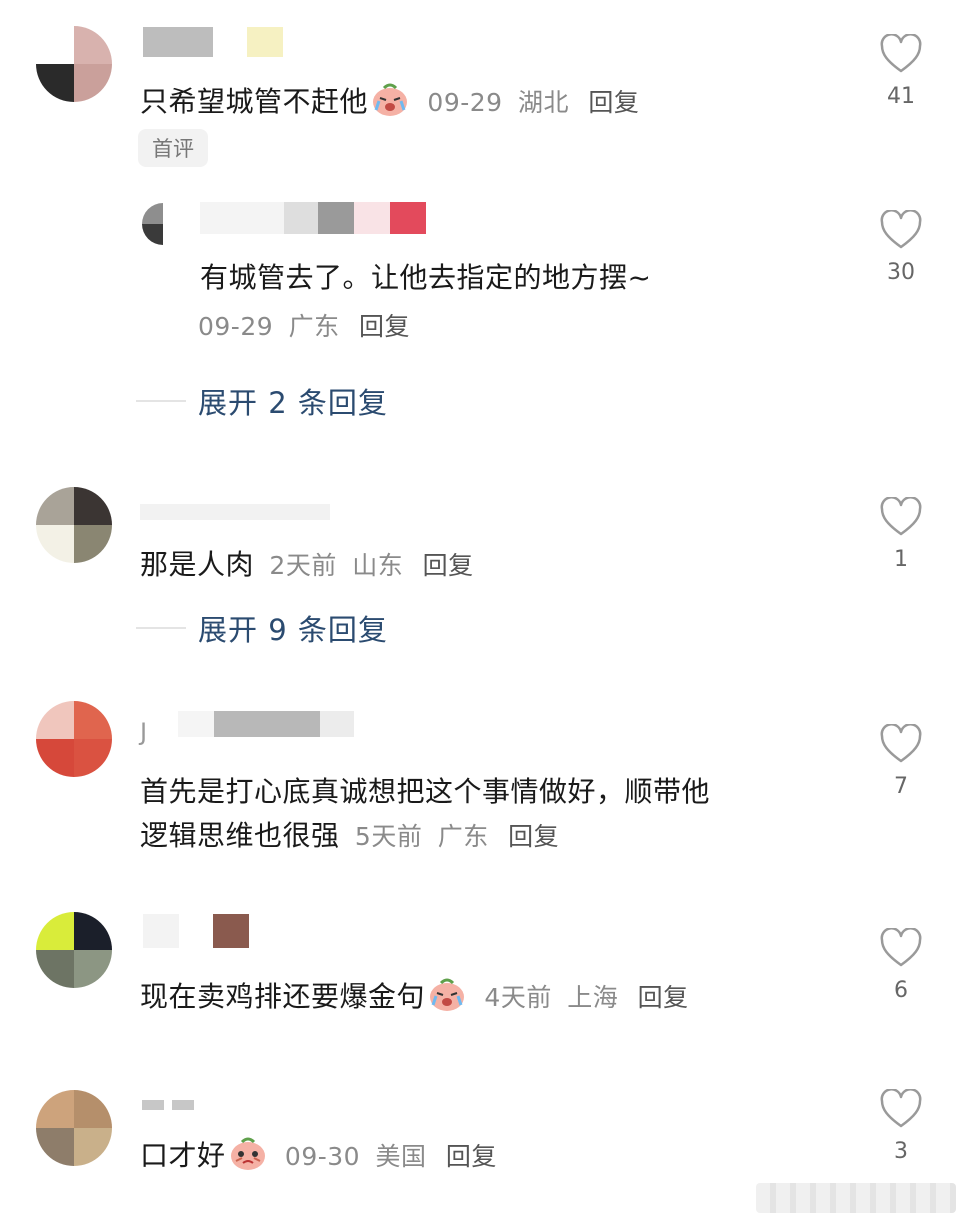 Image resolution: width=960 pixels, height=1219 pixels. What do you see at coordinates (283, 996) in the screenshot?
I see `comment-text: 现在卖鸡排还要爆金句` at bounding box center [283, 996].